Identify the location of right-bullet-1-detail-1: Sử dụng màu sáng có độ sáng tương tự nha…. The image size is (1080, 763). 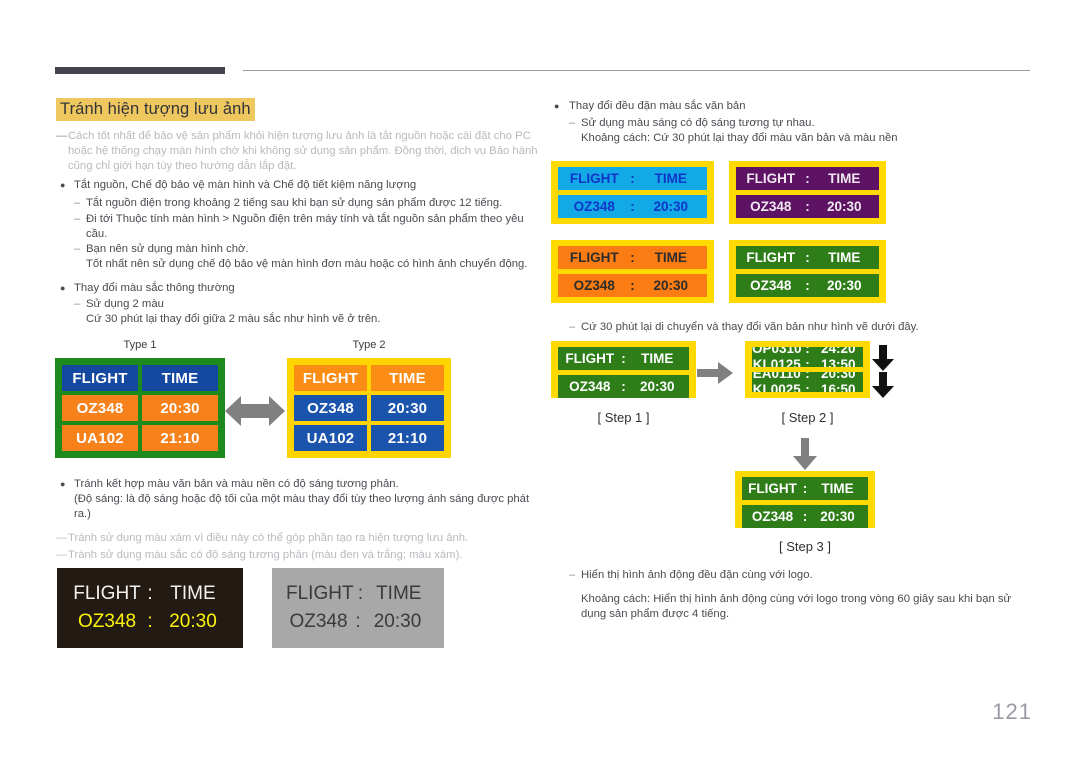
(739, 131).